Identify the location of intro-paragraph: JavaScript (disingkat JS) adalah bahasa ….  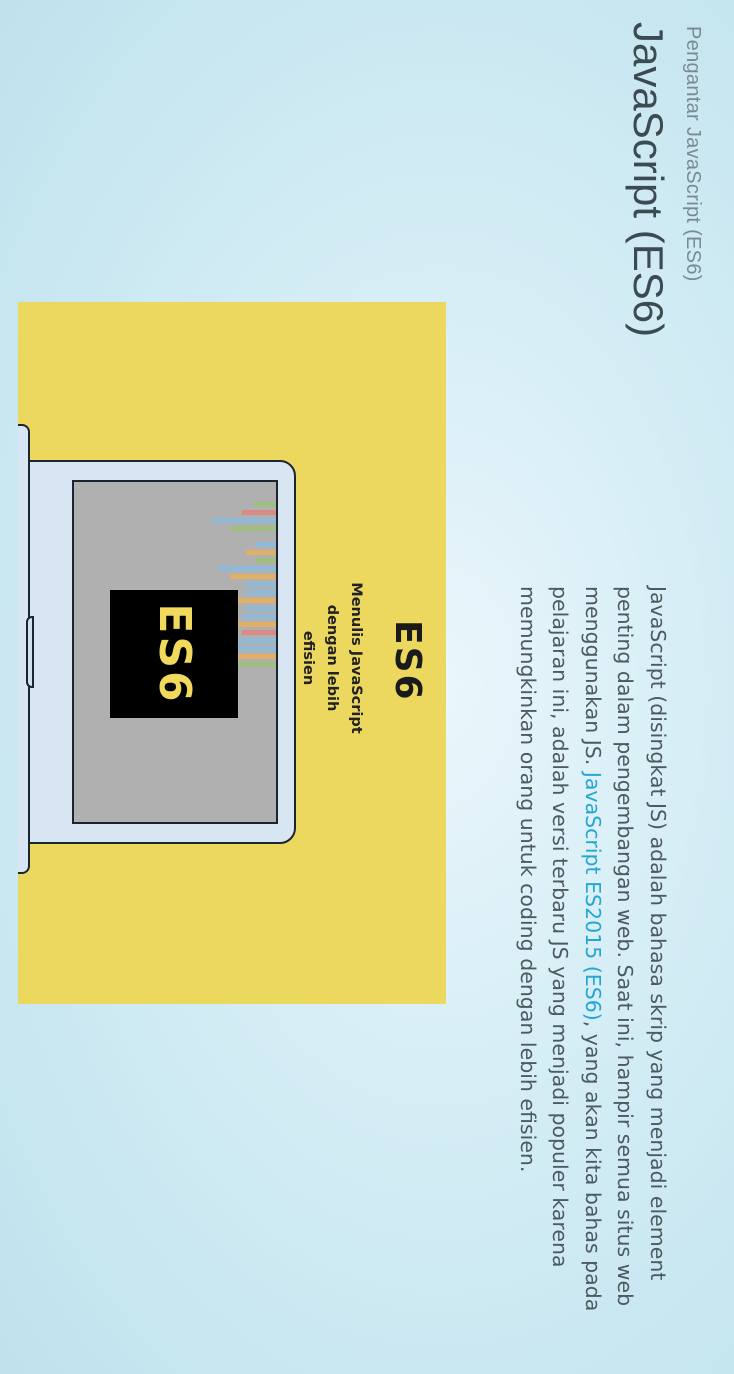
(593, 950).